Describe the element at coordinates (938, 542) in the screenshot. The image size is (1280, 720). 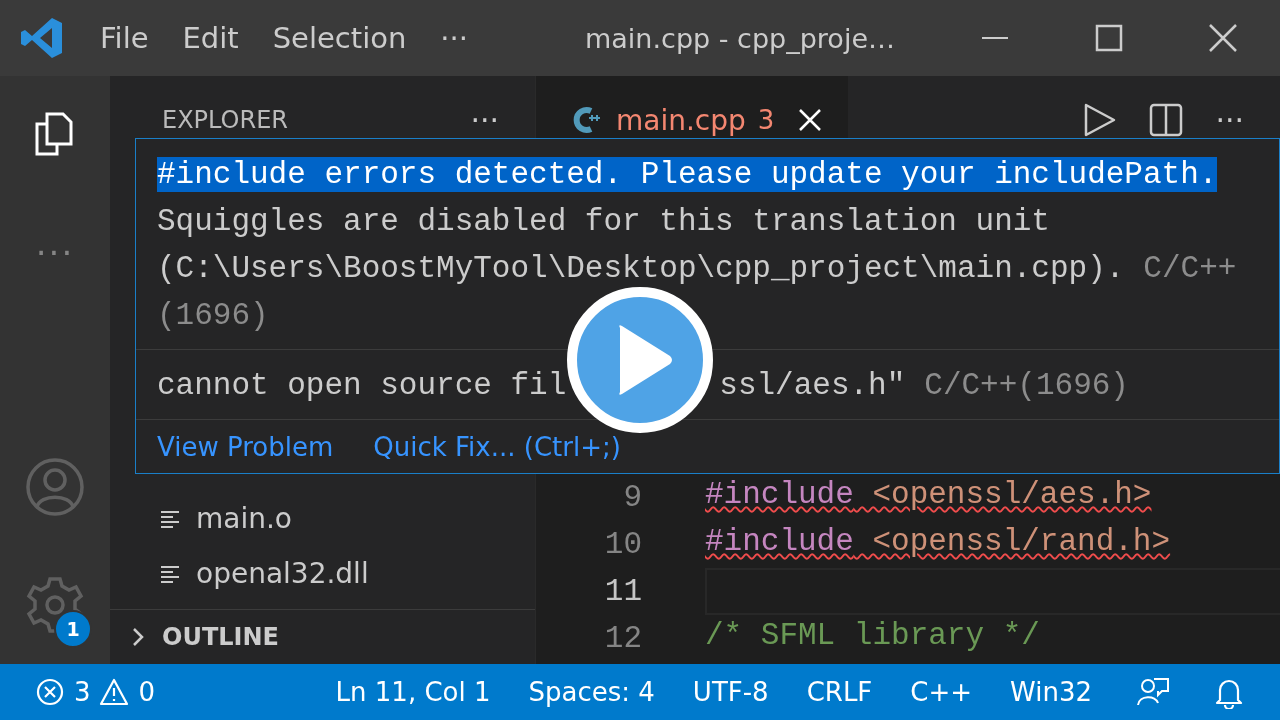
I see `code-line: #include <openssl/rand.h>` at that location.